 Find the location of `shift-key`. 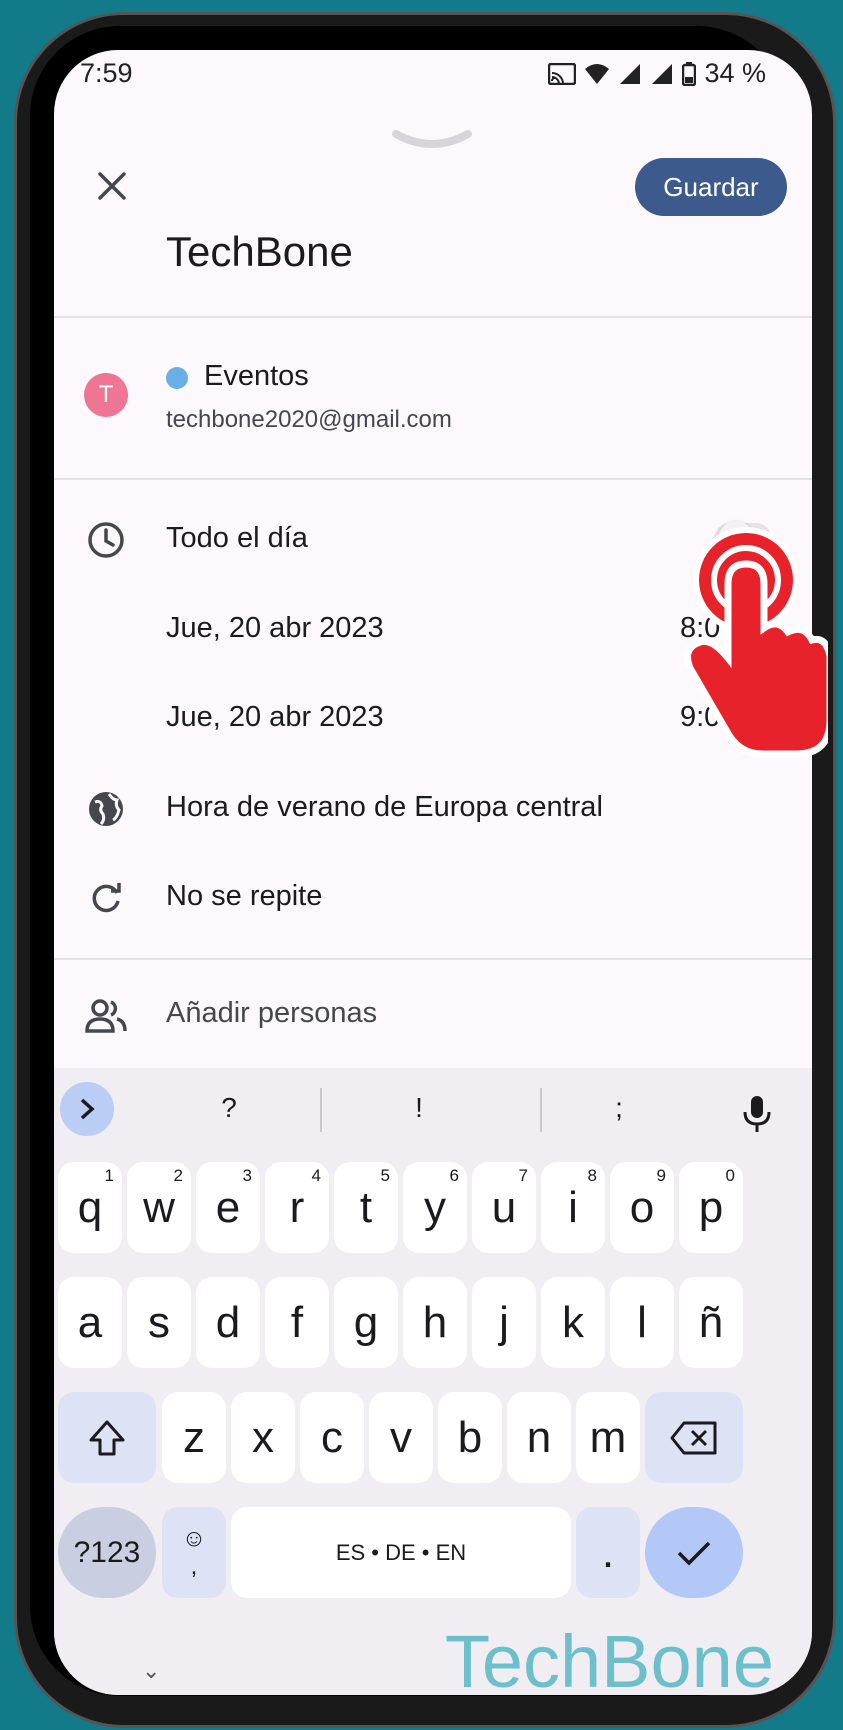

shift-key is located at coordinates (107, 1437).